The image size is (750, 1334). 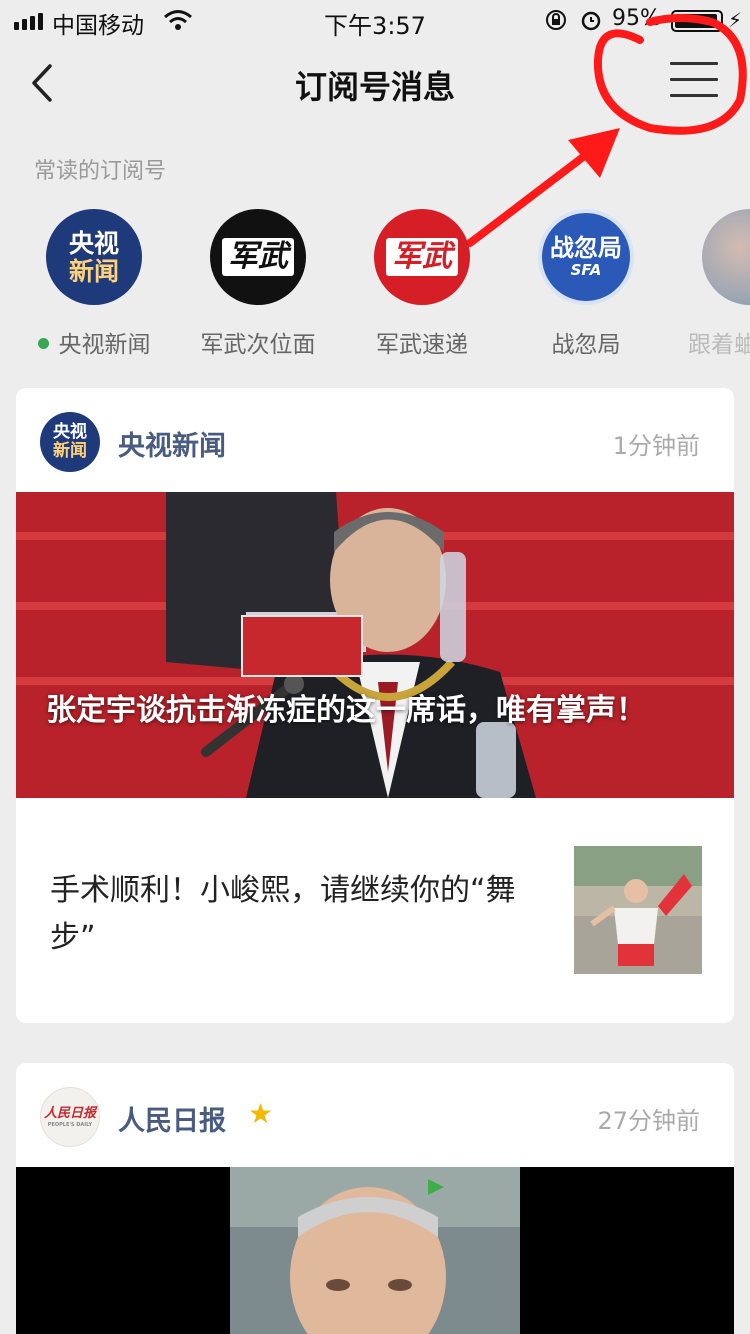 I want to click on subscription-label: 战忽局, so click(x=586, y=345).